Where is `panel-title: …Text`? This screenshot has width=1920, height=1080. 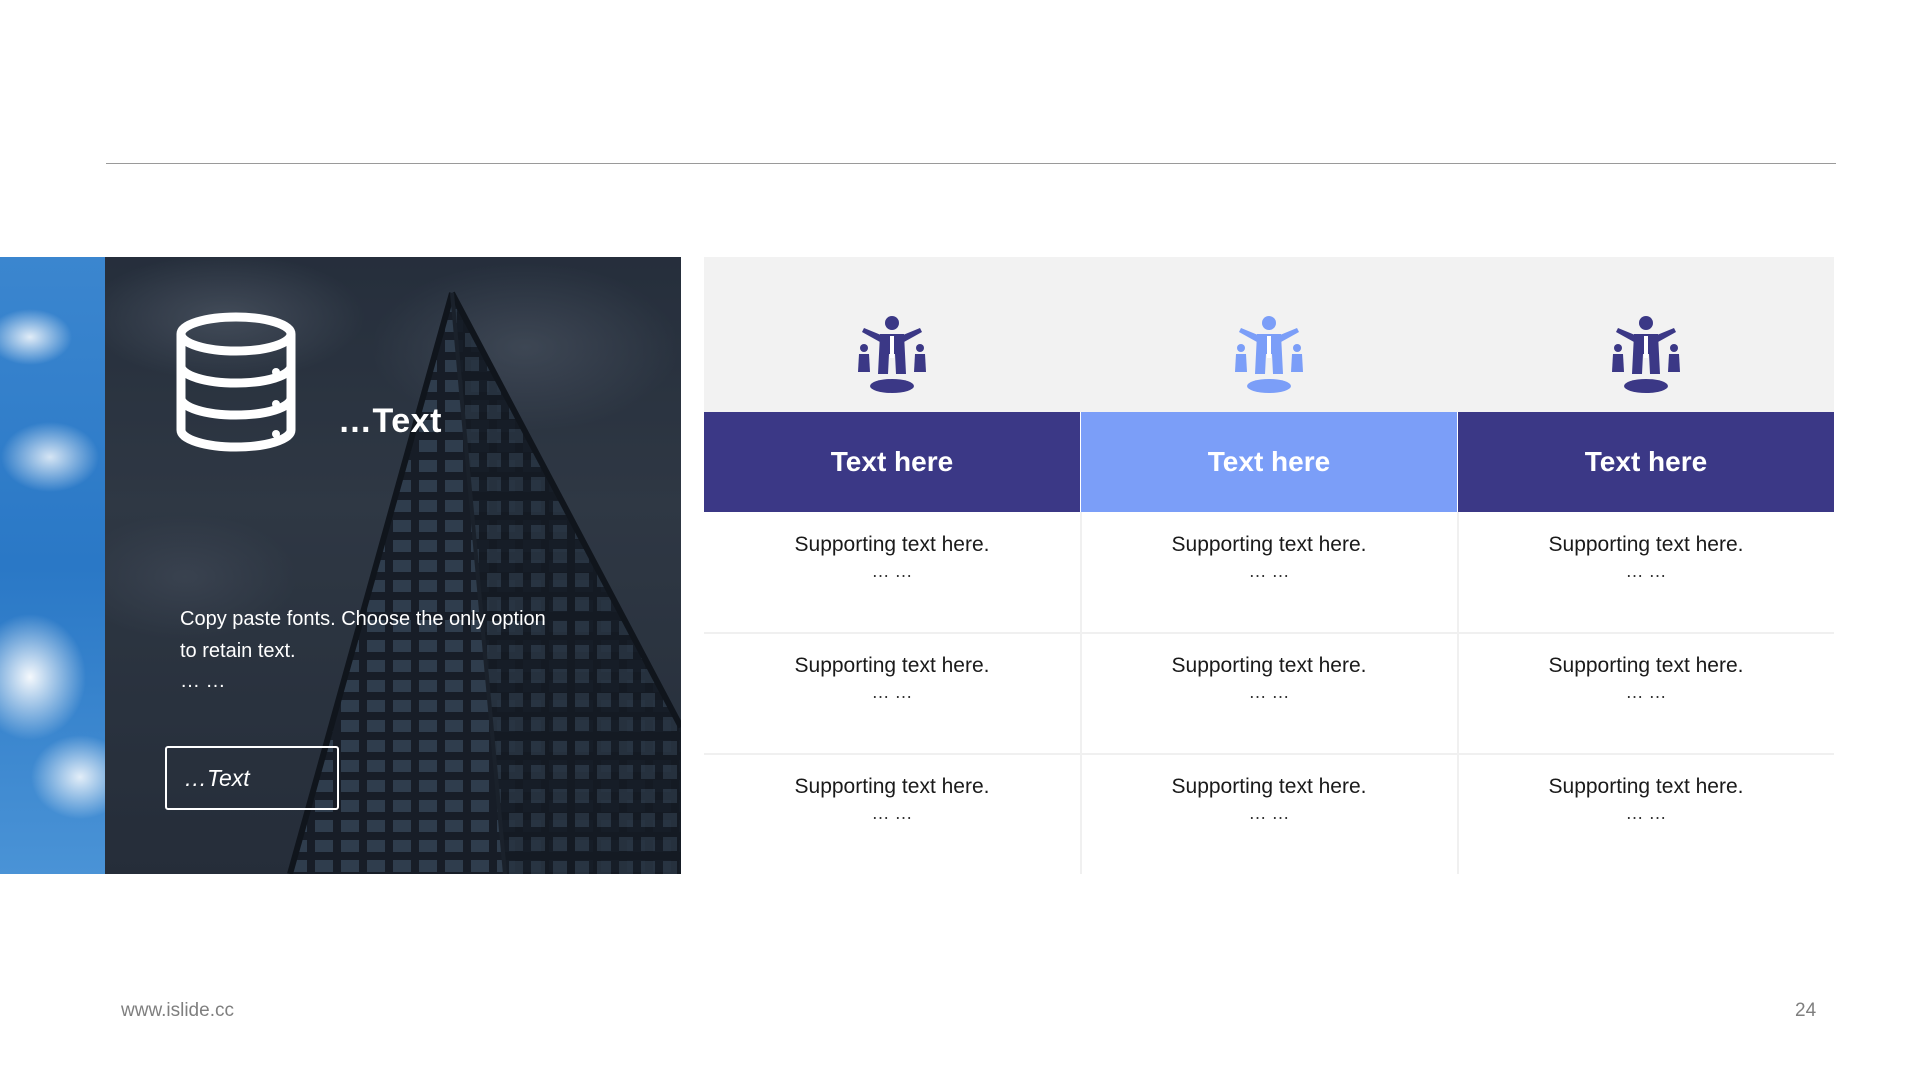
panel-title: …Text is located at coordinates (390, 421).